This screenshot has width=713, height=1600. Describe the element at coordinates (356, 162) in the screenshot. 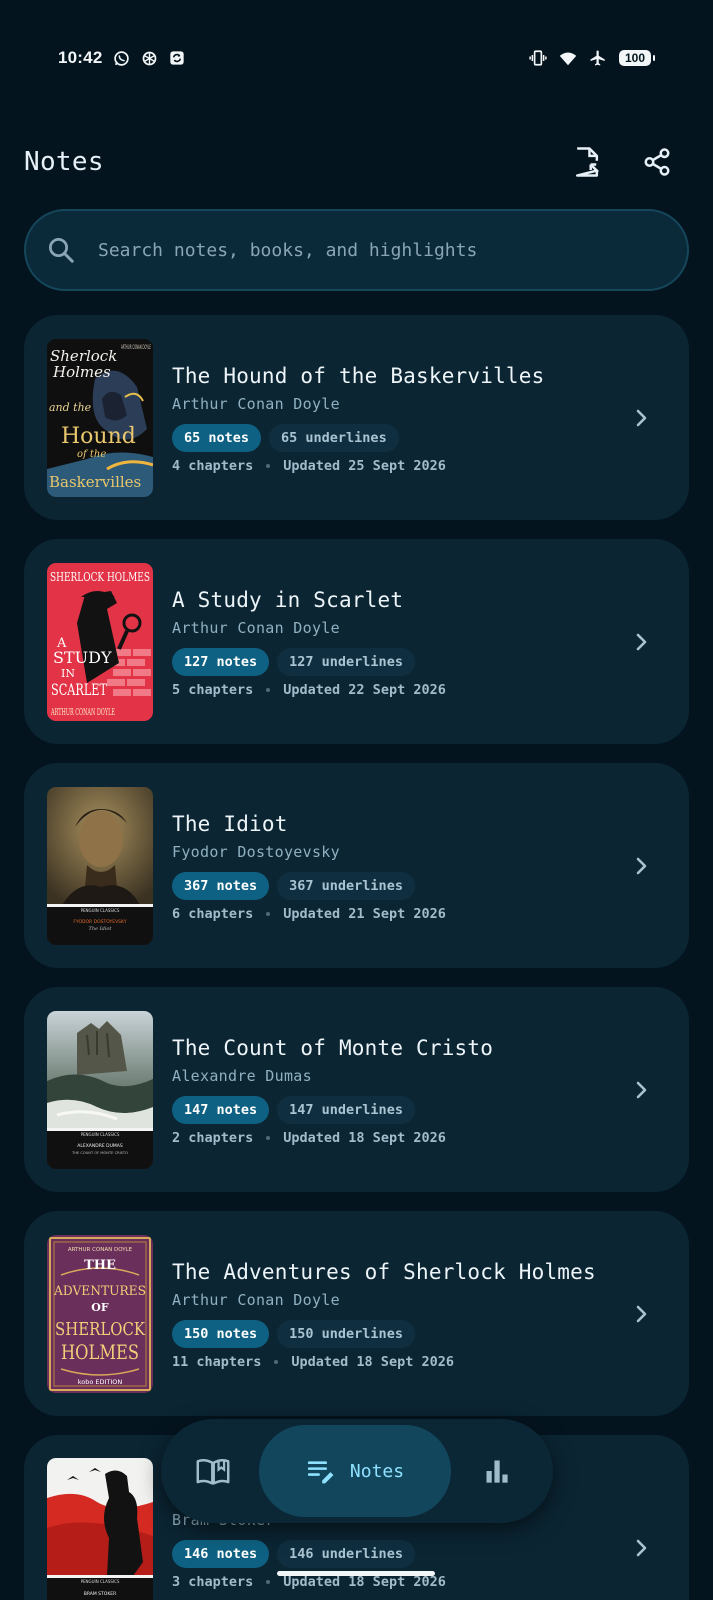

I see `app-header: Notes` at that location.